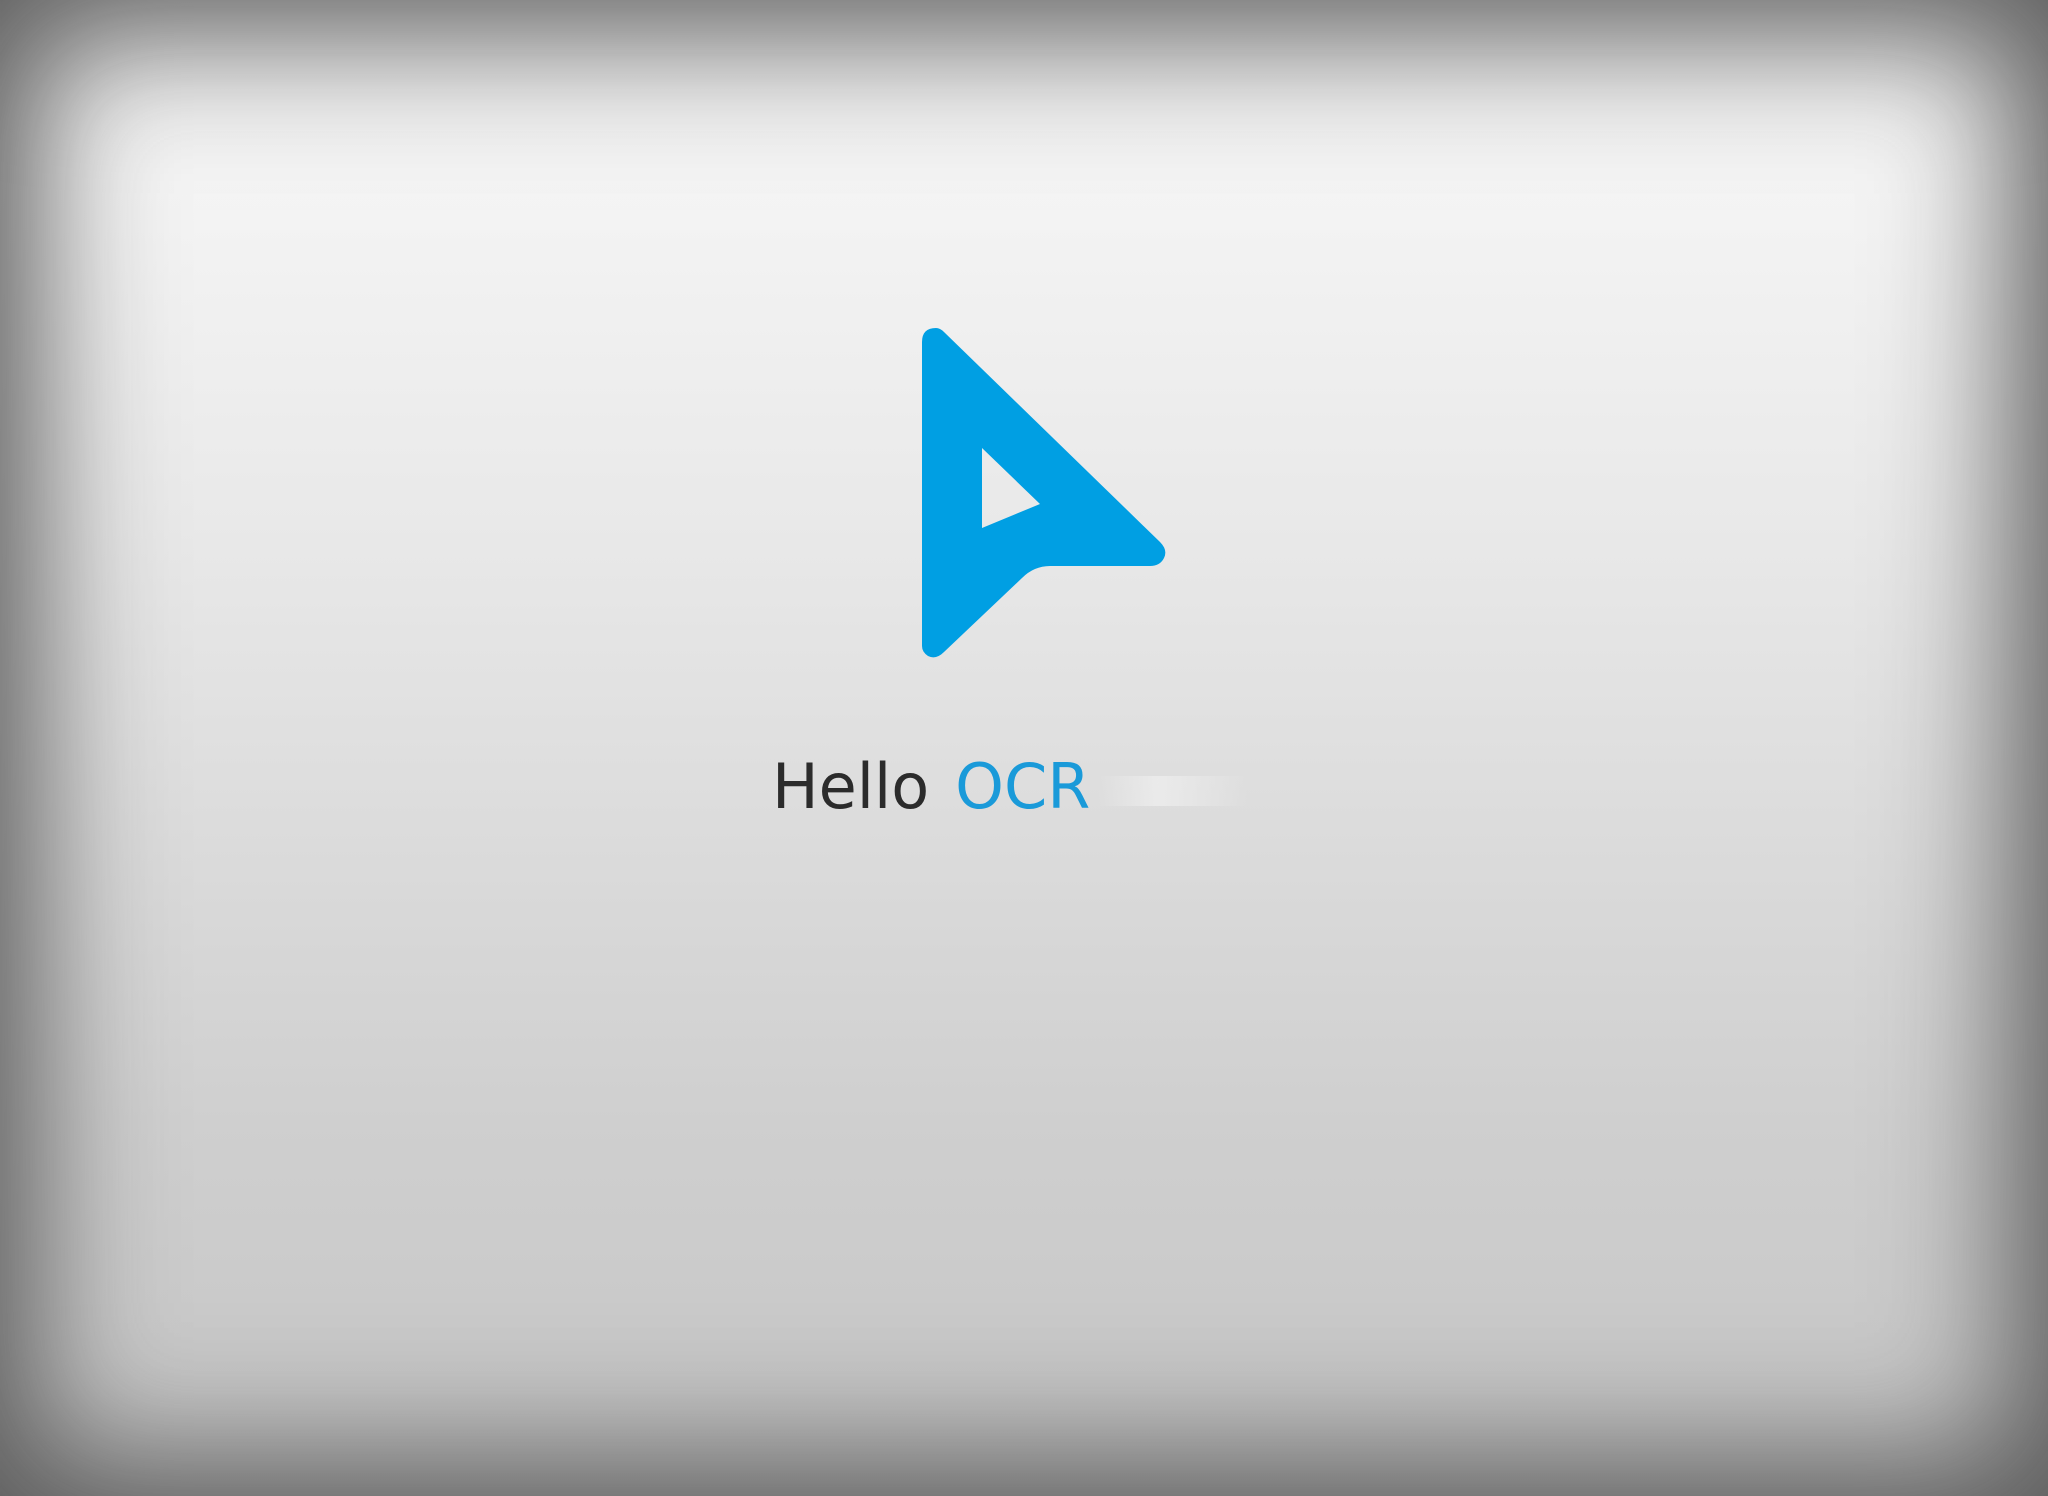 This screenshot has width=2048, height=1496. Describe the element at coordinates (851, 786) in the screenshot. I see `wordmark-primary: Hello` at that location.